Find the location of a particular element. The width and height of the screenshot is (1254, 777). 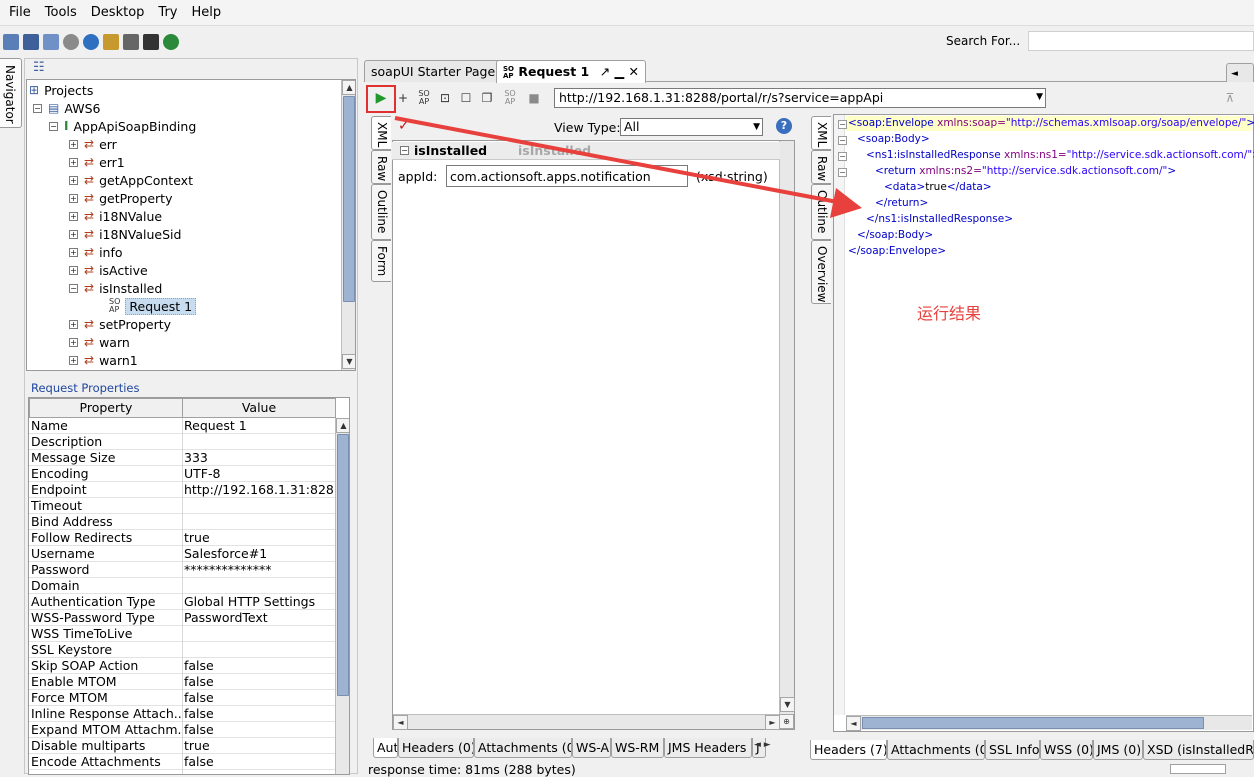

response-bottom-tab: Headers (7) is located at coordinates (848, 750).